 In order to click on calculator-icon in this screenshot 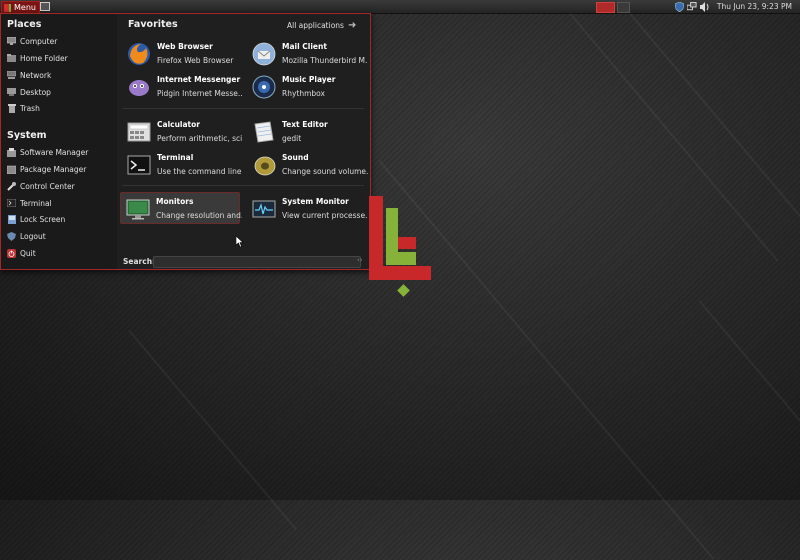, I will do `click(139, 132)`.